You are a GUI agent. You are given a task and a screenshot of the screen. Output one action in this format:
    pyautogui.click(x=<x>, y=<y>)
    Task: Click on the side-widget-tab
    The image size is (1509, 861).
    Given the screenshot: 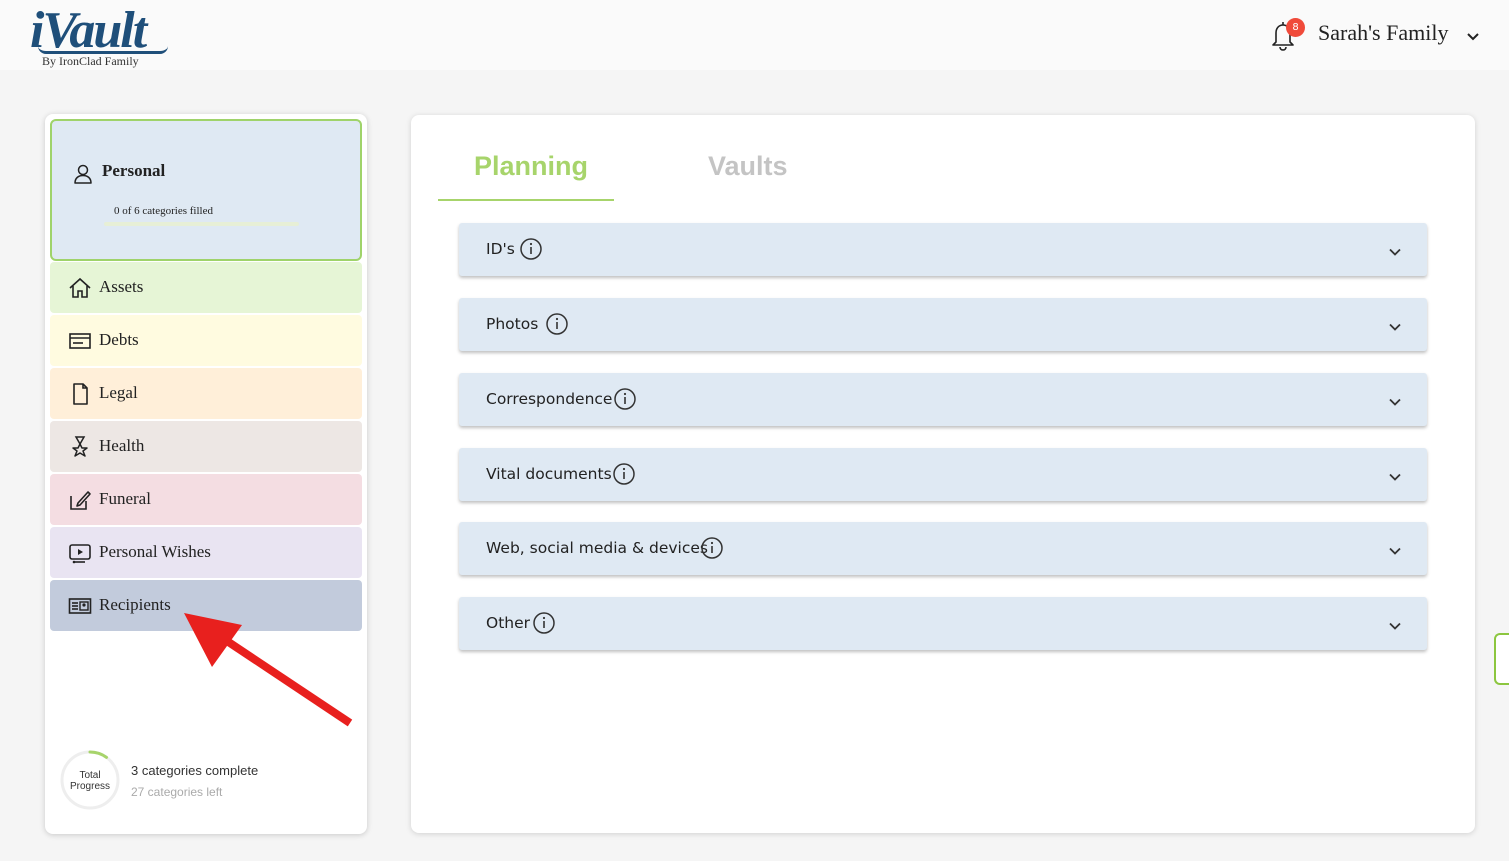 What is the action you would take?
    pyautogui.click(x=1501, y=659)
    